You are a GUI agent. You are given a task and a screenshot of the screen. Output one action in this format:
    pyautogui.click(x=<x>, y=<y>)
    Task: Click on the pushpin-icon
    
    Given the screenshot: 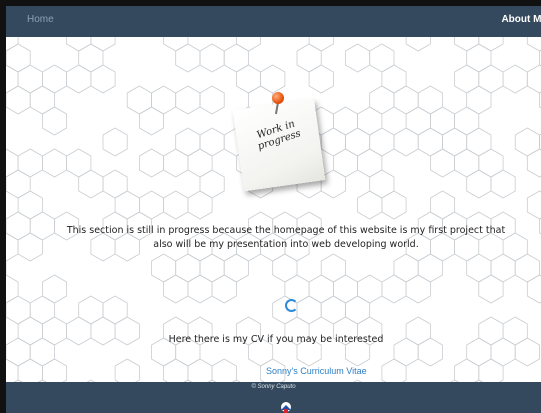 What is the action you would take?
    pyautogui.click(x=278, y=98)
    